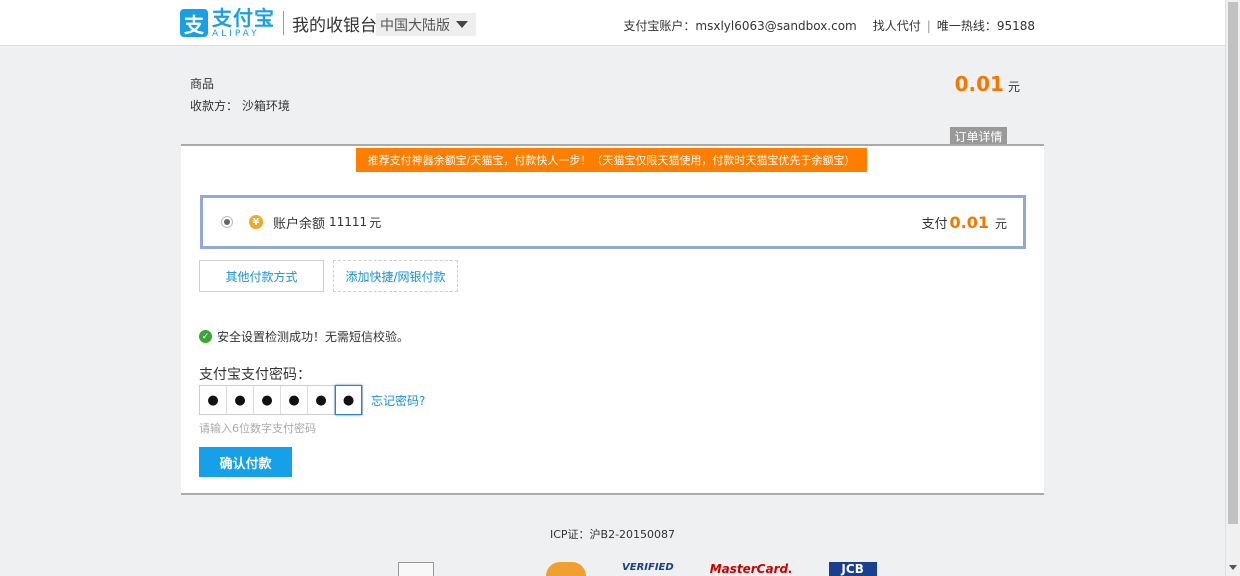 This screenshot has height=576, width=1240. I want to click on account-label: 支付宝账户：, so click(659, 26).